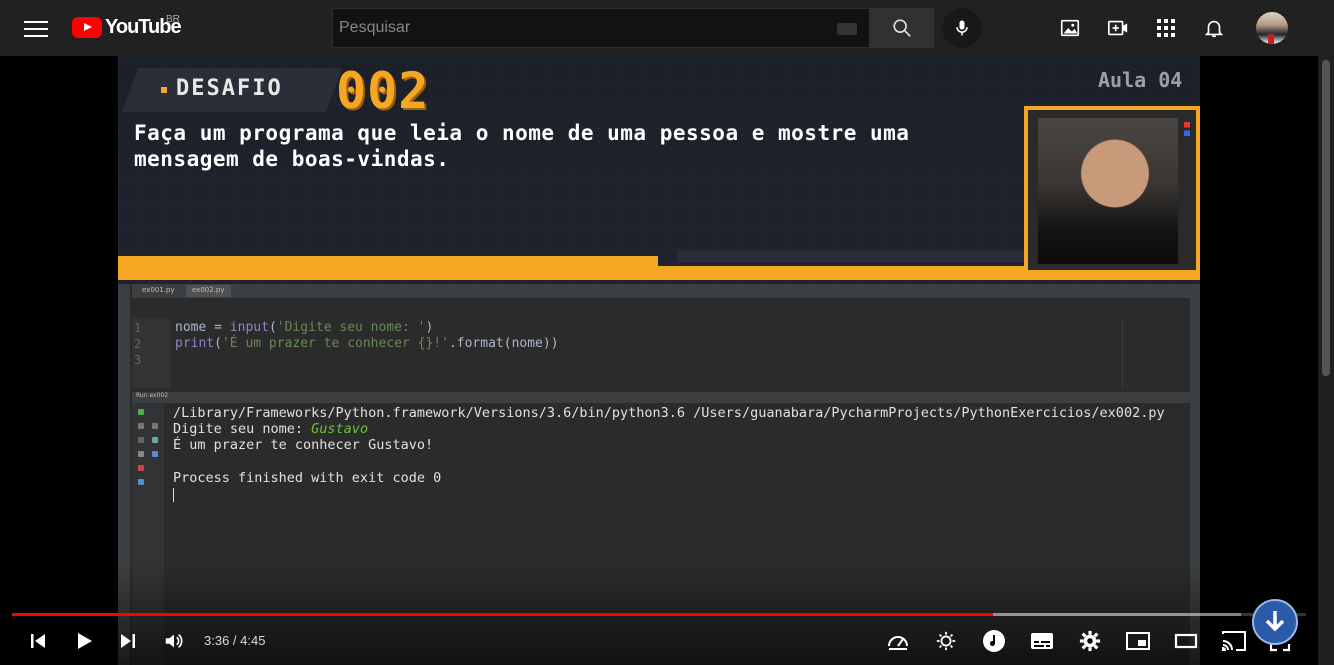 This screenshot has width=1334, height=665. I want to click on ide-tab: ex001.py, so click(158, 290).